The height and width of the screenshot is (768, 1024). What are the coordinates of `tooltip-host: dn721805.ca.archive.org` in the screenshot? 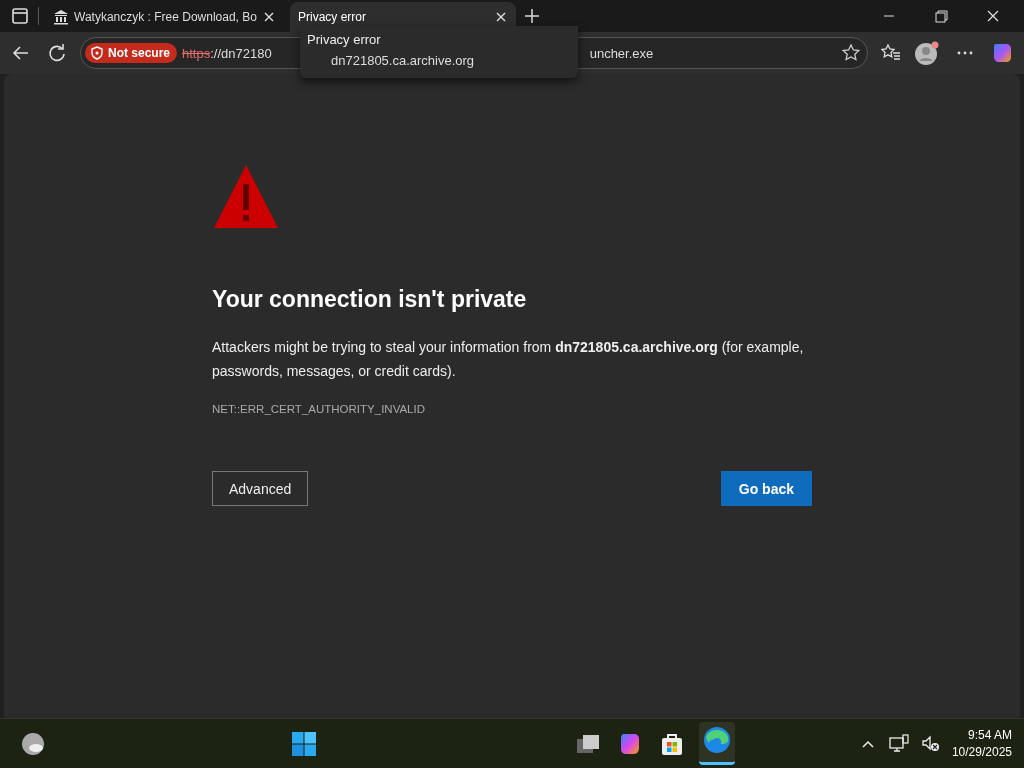 It's located at (402, 60).